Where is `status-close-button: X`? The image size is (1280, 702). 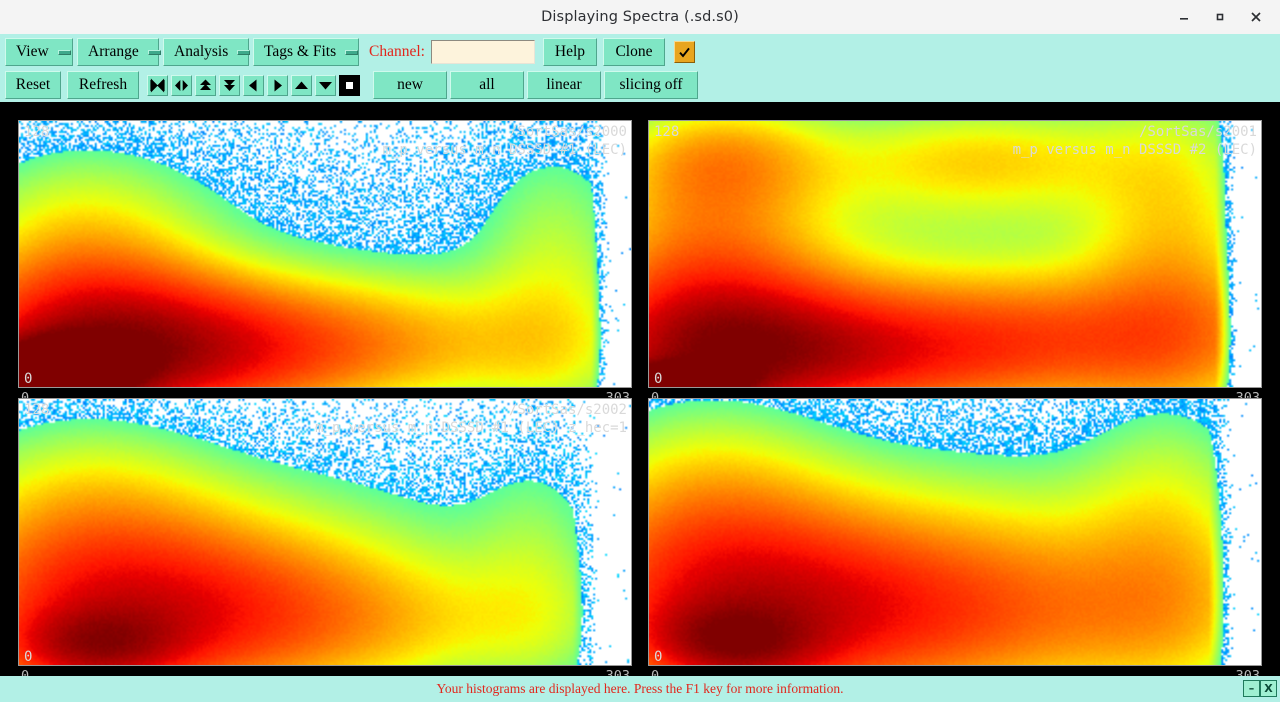 status-close-button: X is located at coordinates (1268, 688).